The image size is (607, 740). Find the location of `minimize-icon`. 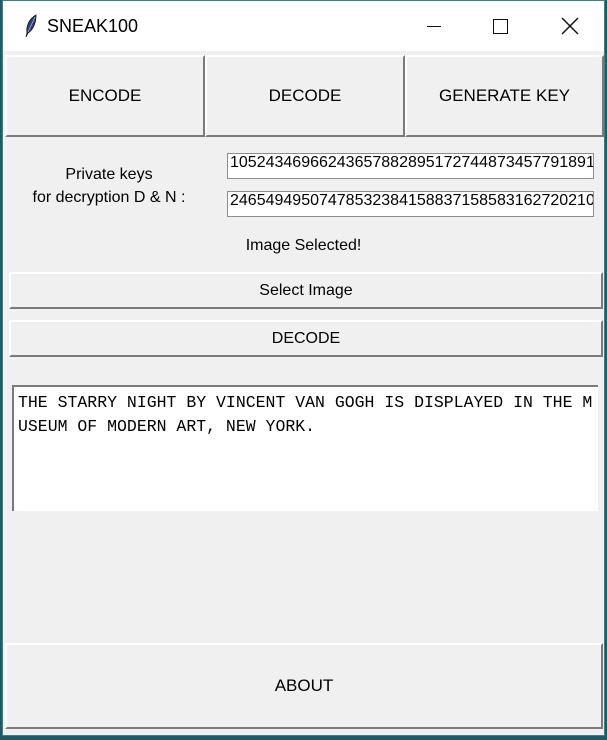

minimize-icon is located at coordinates (434, 26).